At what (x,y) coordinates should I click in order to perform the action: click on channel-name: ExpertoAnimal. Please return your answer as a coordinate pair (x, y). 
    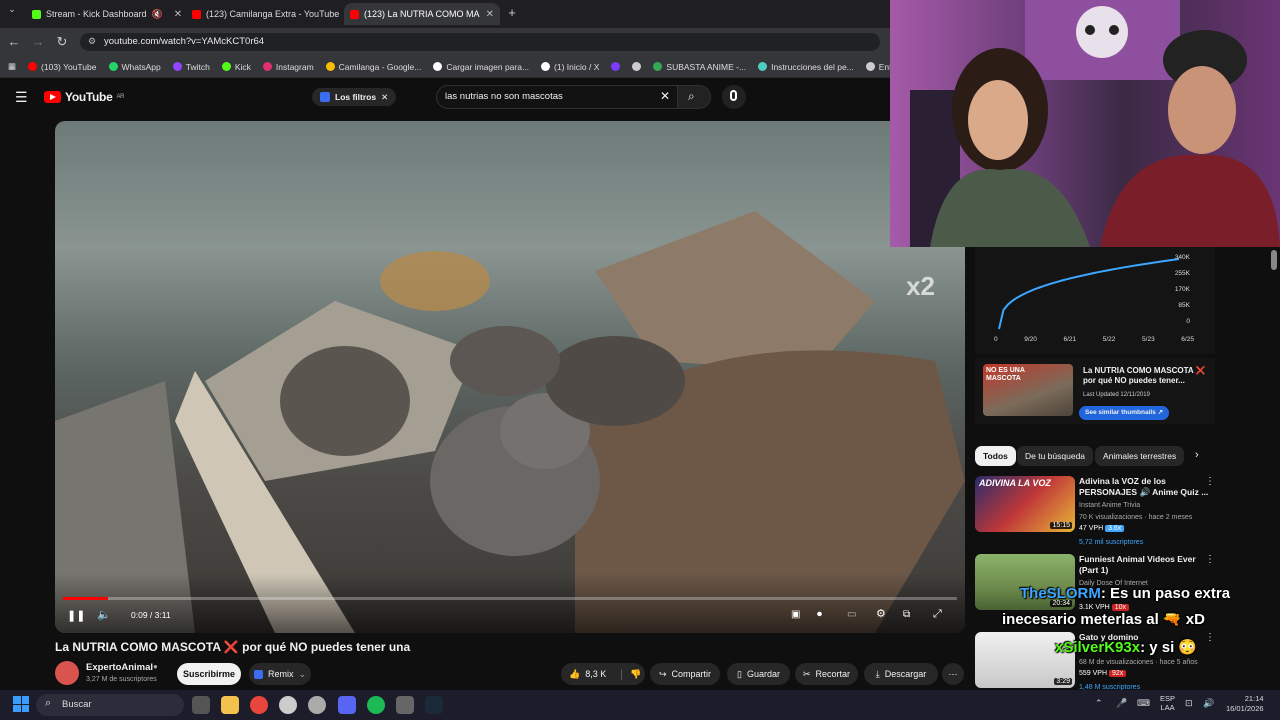
    Looking at the image, I should click on (119, 667).